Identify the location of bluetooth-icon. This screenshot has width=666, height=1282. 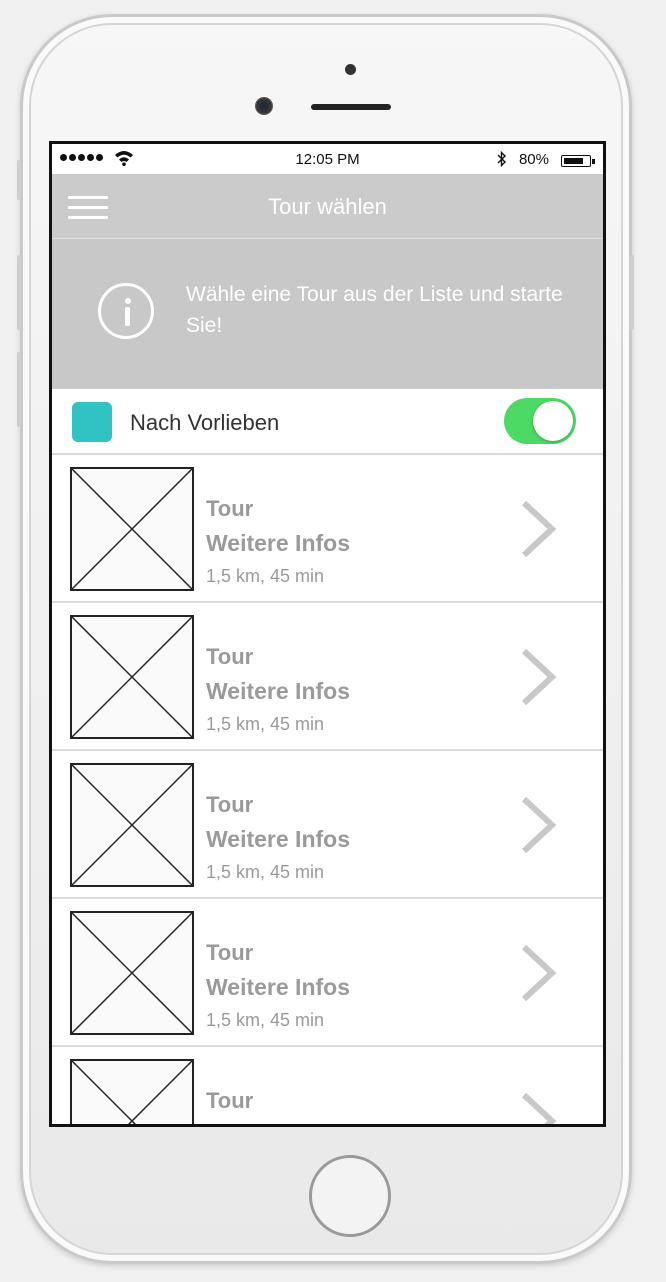
(501, 159).